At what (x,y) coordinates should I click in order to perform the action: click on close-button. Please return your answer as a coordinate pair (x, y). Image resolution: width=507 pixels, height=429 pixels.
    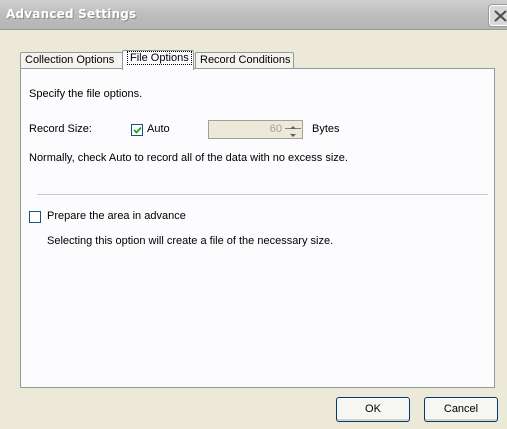
    Looking at the image, I should click on (498, 15).